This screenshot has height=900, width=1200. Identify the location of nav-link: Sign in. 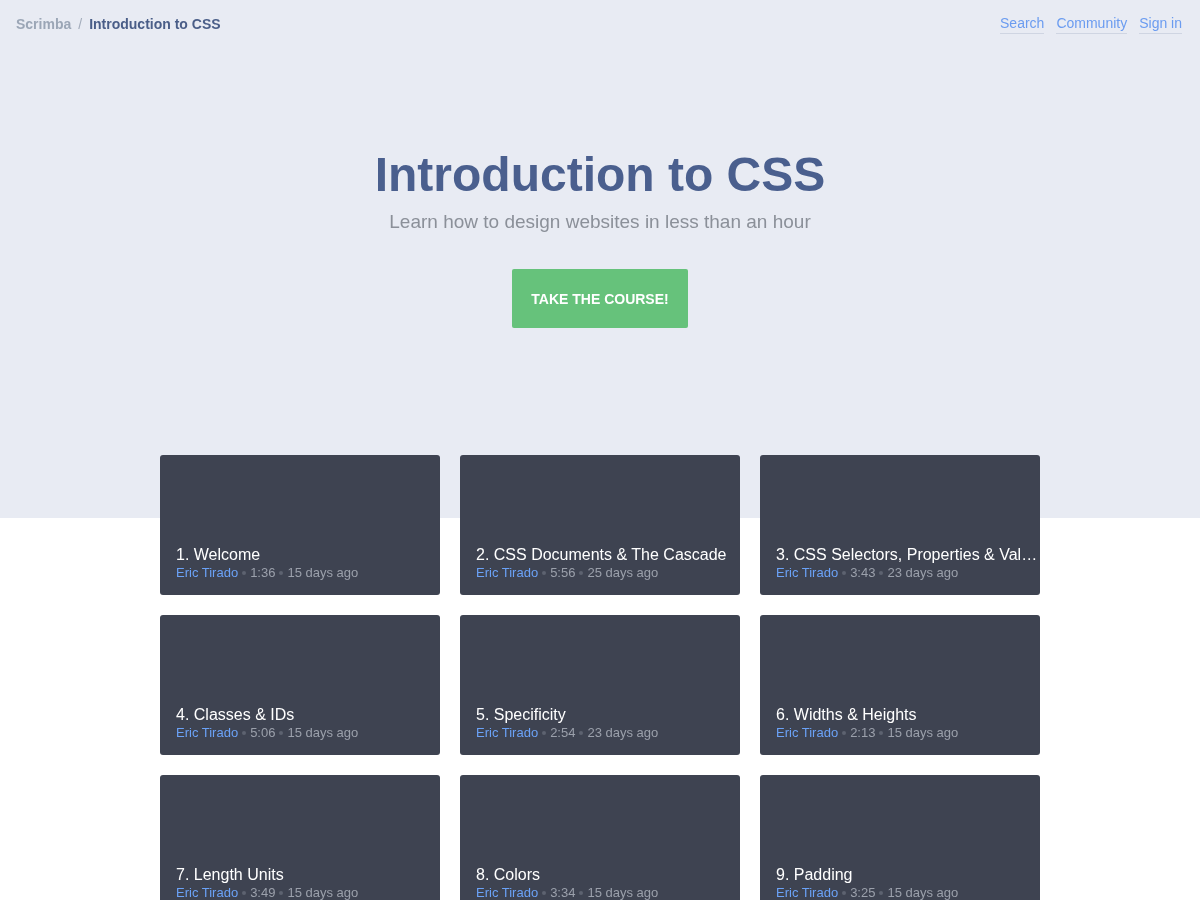
(1160, 24).